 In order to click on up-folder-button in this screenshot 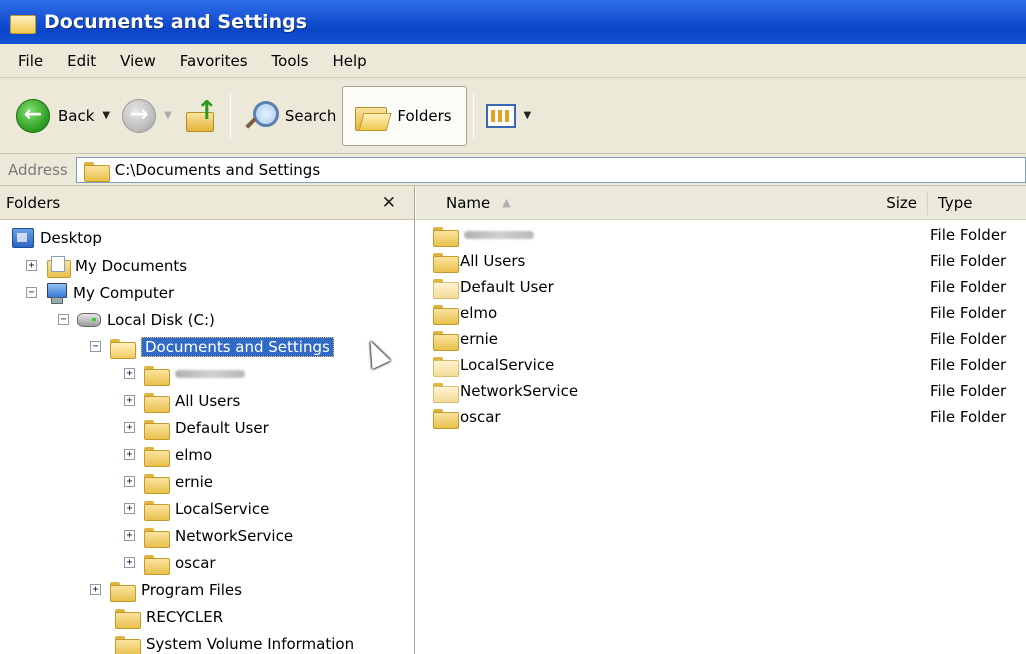, I will do `click(201, 116)`.